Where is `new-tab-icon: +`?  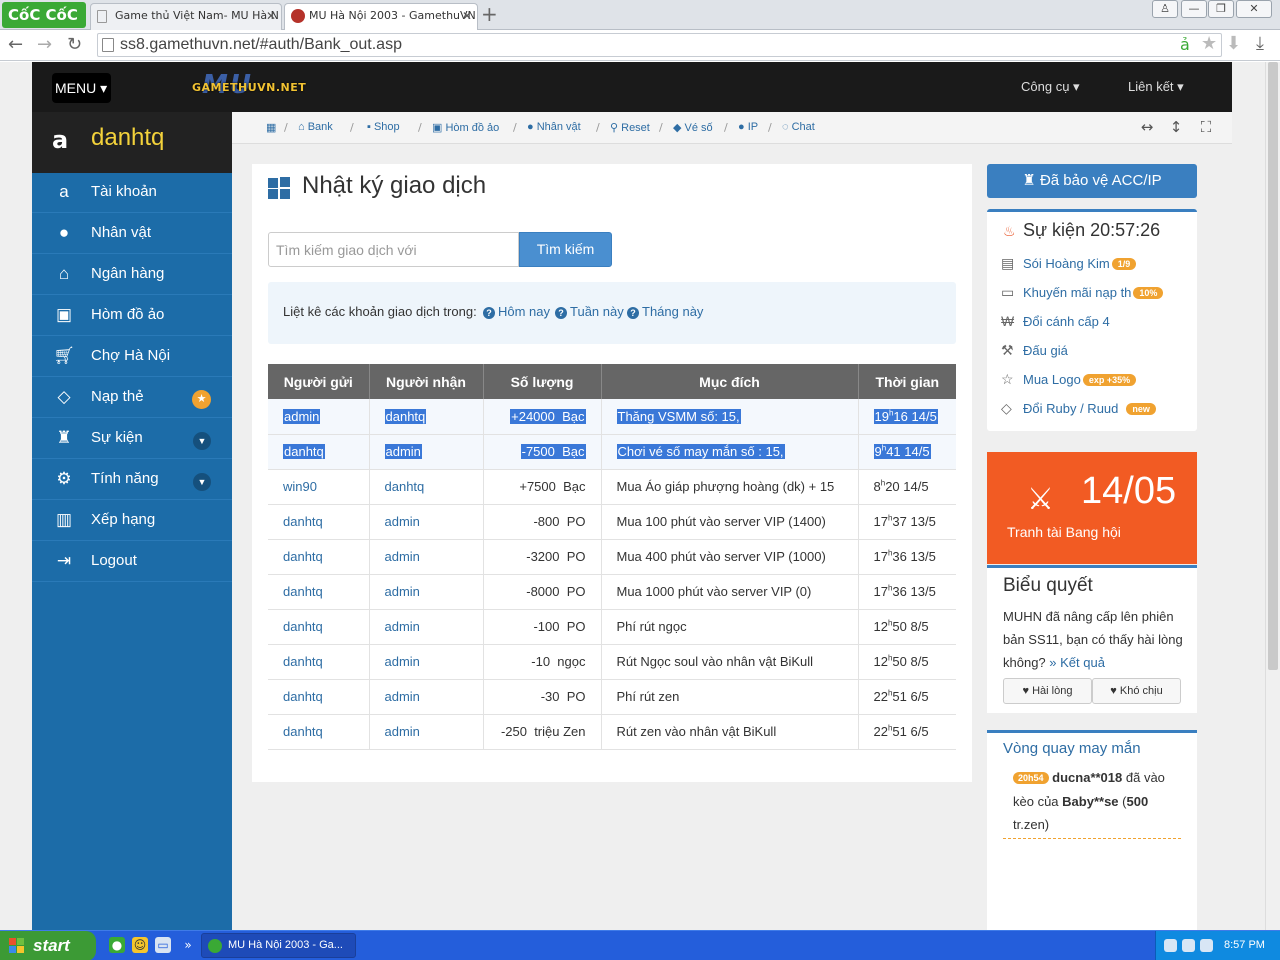 new-tab-icon: + is located at coordinates (491, 14).